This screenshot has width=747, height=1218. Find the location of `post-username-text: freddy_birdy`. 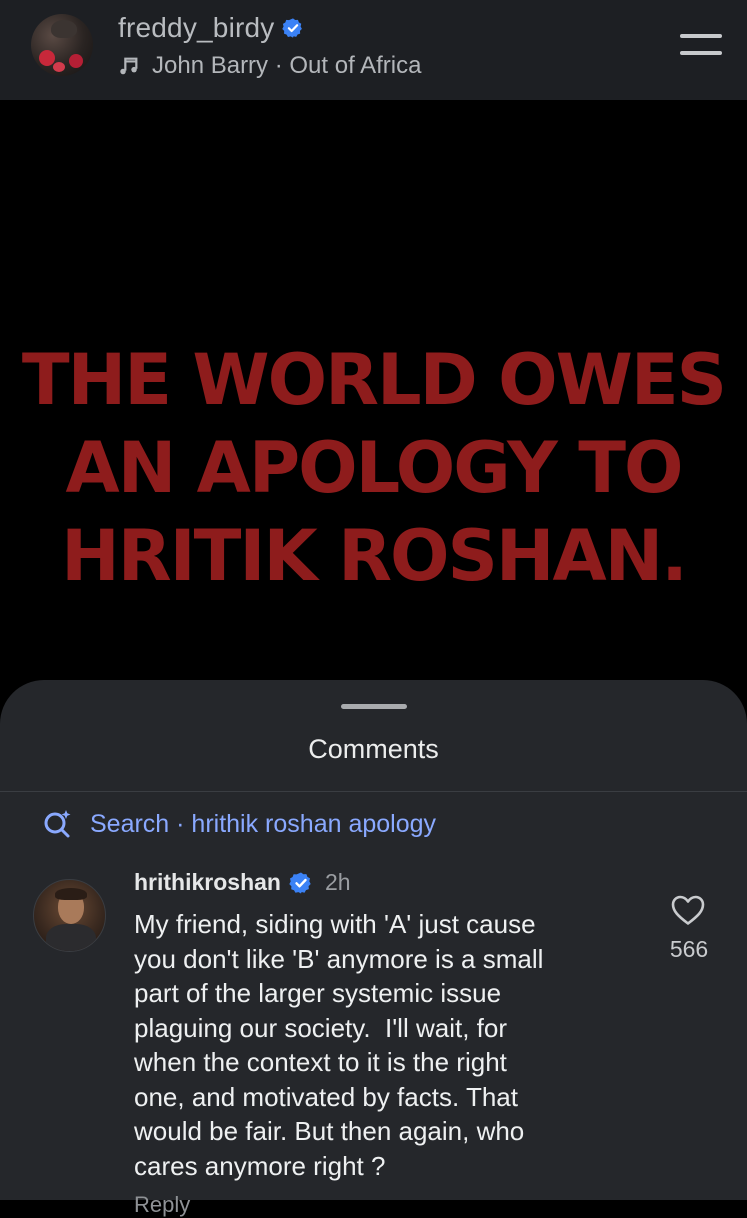

post-username-text: freddy_birdy is located at coordinates (196, 27).